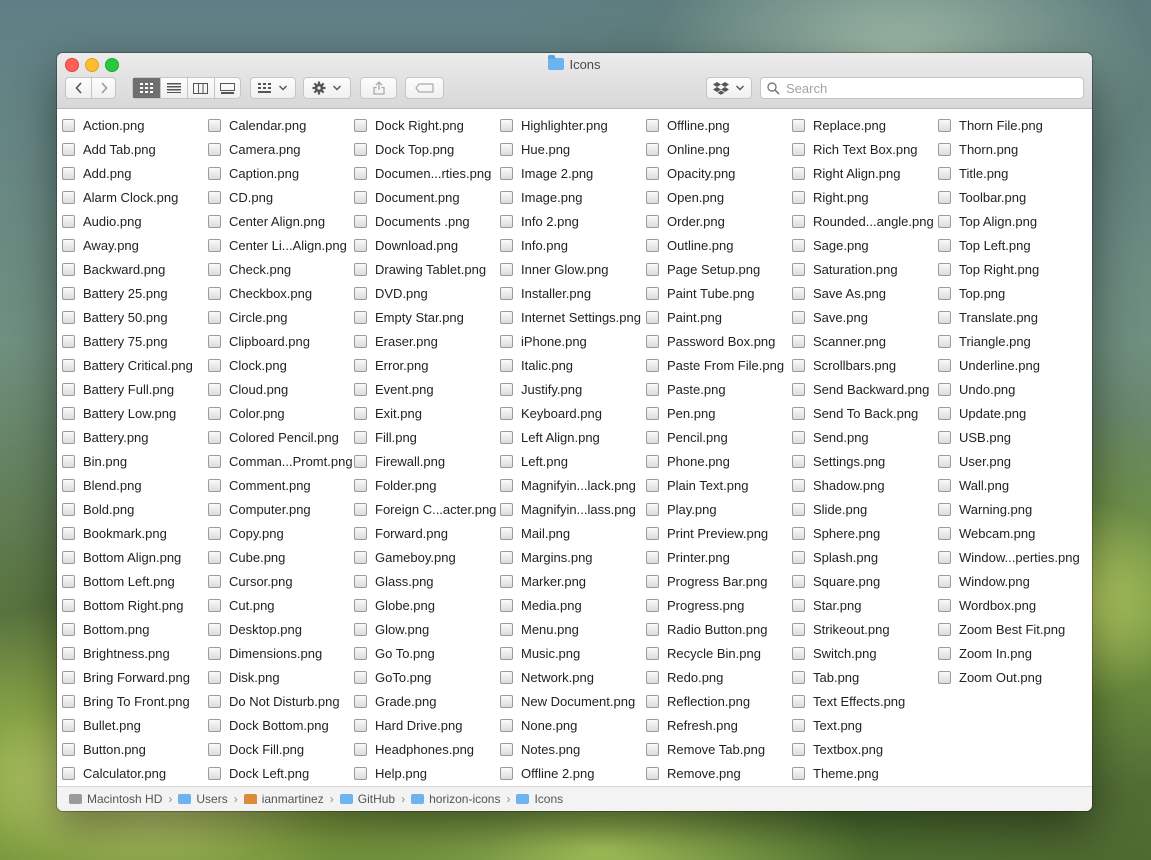  Describe the element at coordinates (690, 245) in the screenshot. I see `file-item: Outline.png` at that location.